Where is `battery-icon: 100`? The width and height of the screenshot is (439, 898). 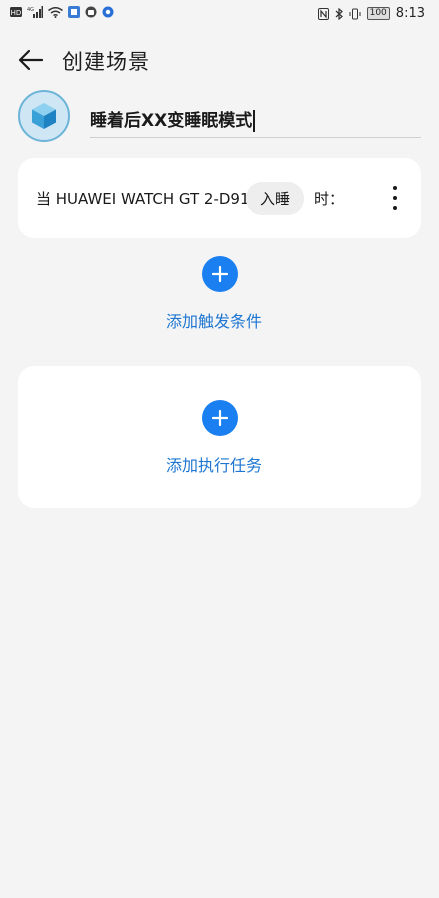 battery-icon: 100 is located at coordinates (378, 13).